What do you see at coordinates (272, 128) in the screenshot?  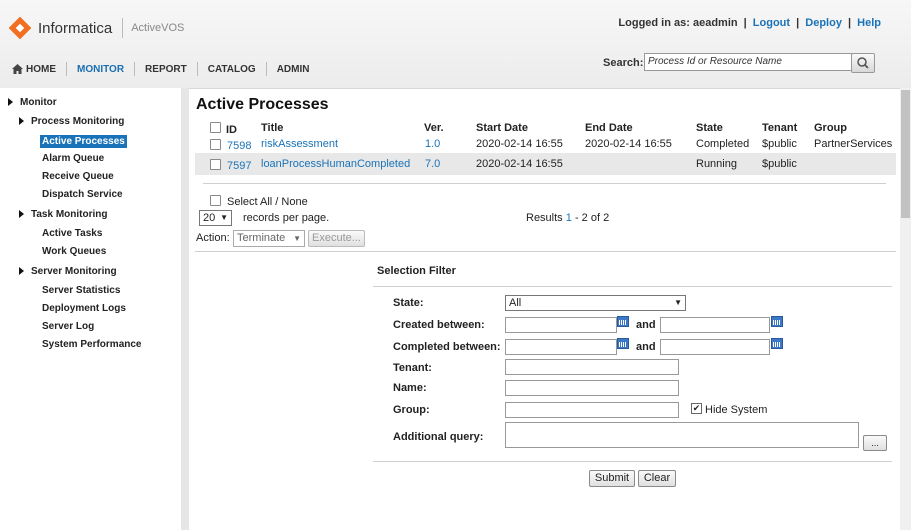 I see `column-title: Title` at bounding box center [272, 128].